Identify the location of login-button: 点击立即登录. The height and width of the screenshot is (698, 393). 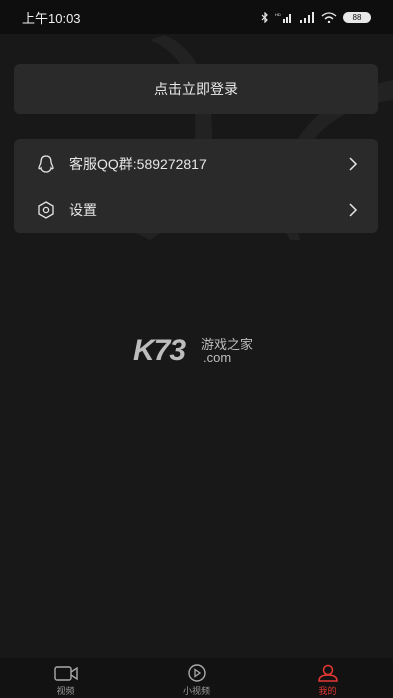
(196, 89).